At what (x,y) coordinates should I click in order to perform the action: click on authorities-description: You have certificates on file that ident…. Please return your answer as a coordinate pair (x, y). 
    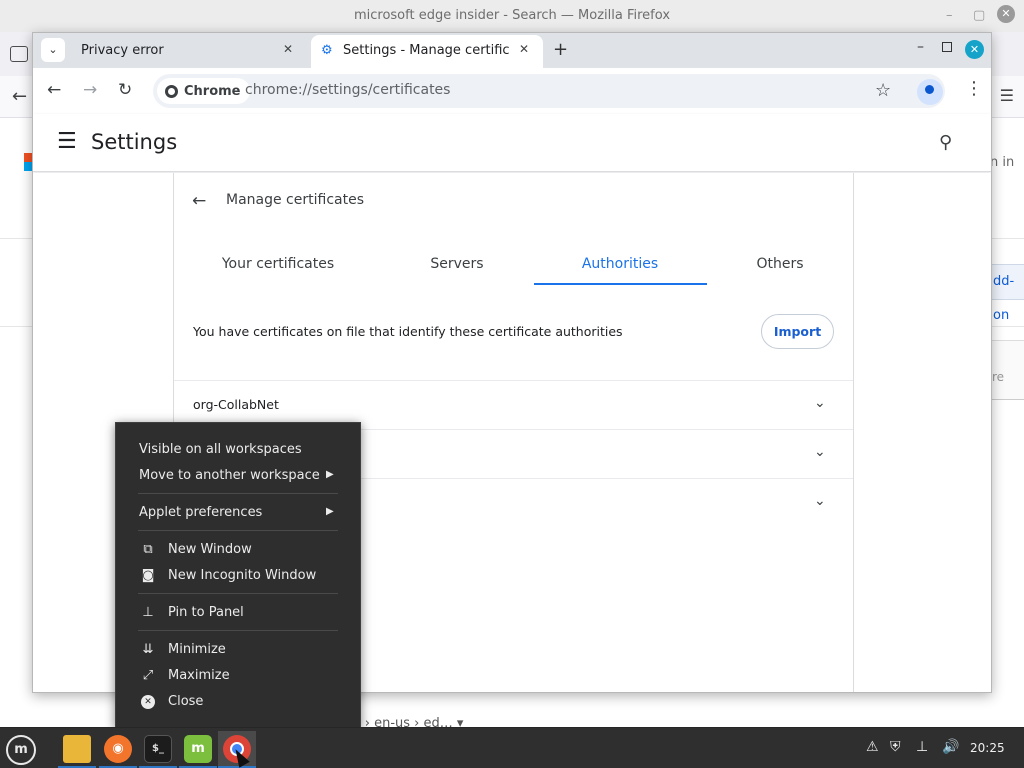
    Looking at the image, I should click on (408, 331).